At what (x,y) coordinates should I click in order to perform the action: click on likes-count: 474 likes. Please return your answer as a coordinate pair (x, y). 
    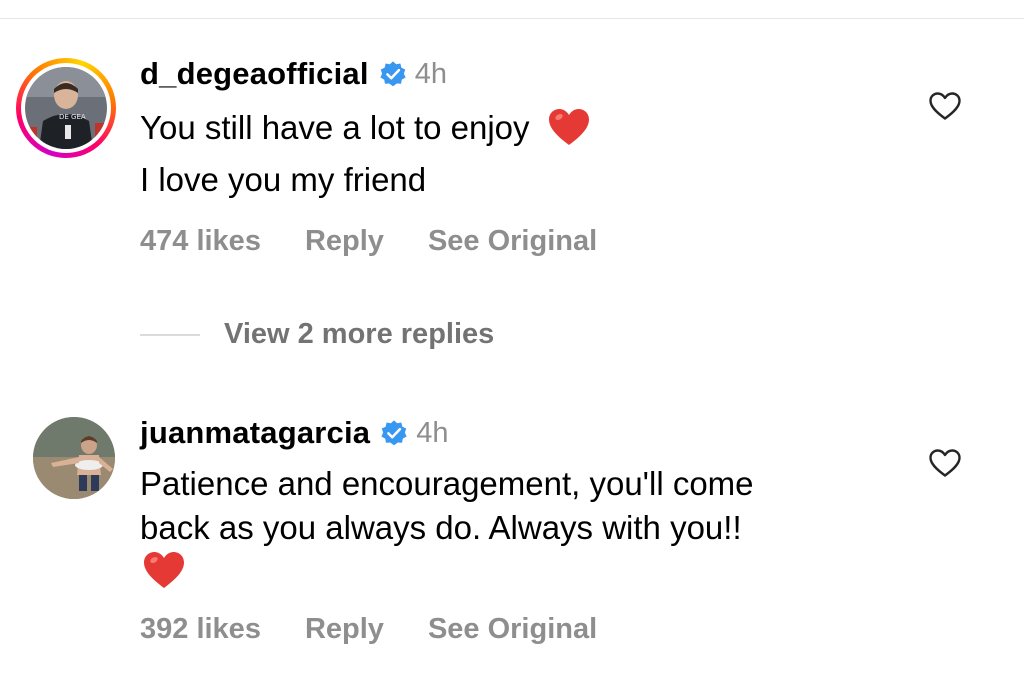
    Looking at the image, I should click on (200, 241).